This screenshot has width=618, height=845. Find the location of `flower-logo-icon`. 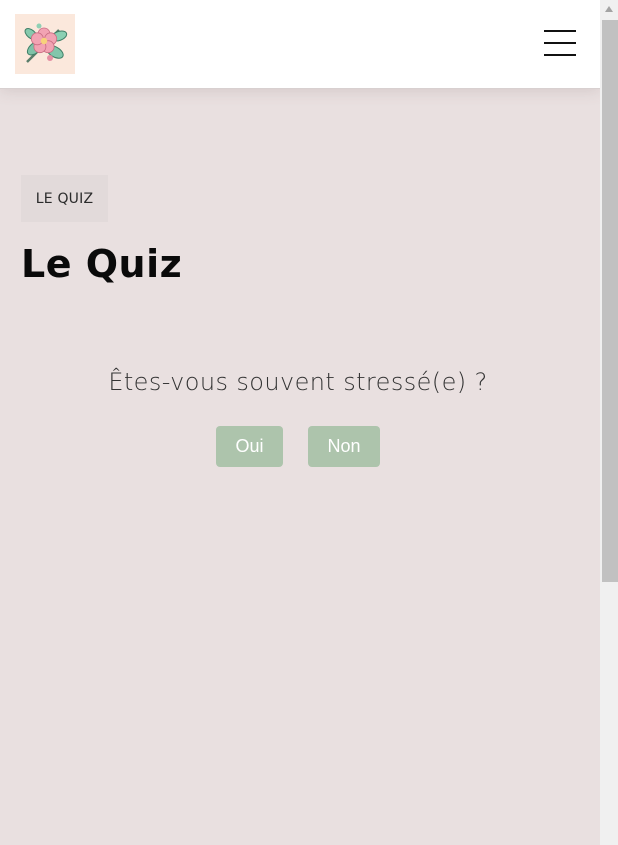

flower-logo-icon is located at coordinates (45, 44).